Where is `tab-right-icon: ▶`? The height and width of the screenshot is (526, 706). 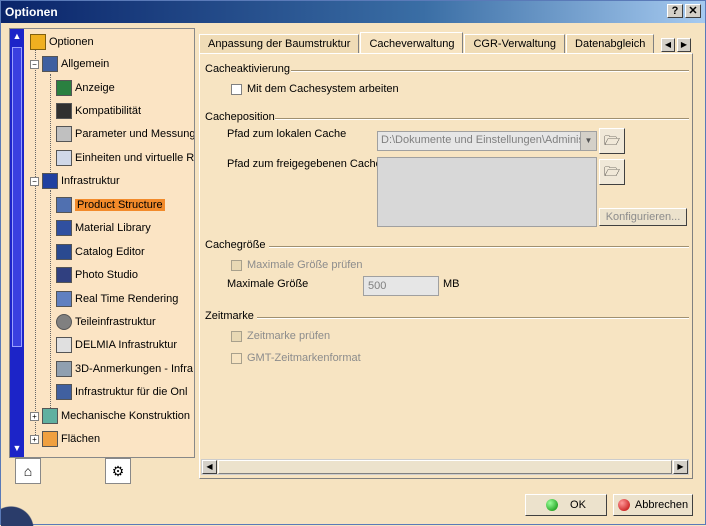
tab-right-icon: ▶ is located at coordinates (684, 45).